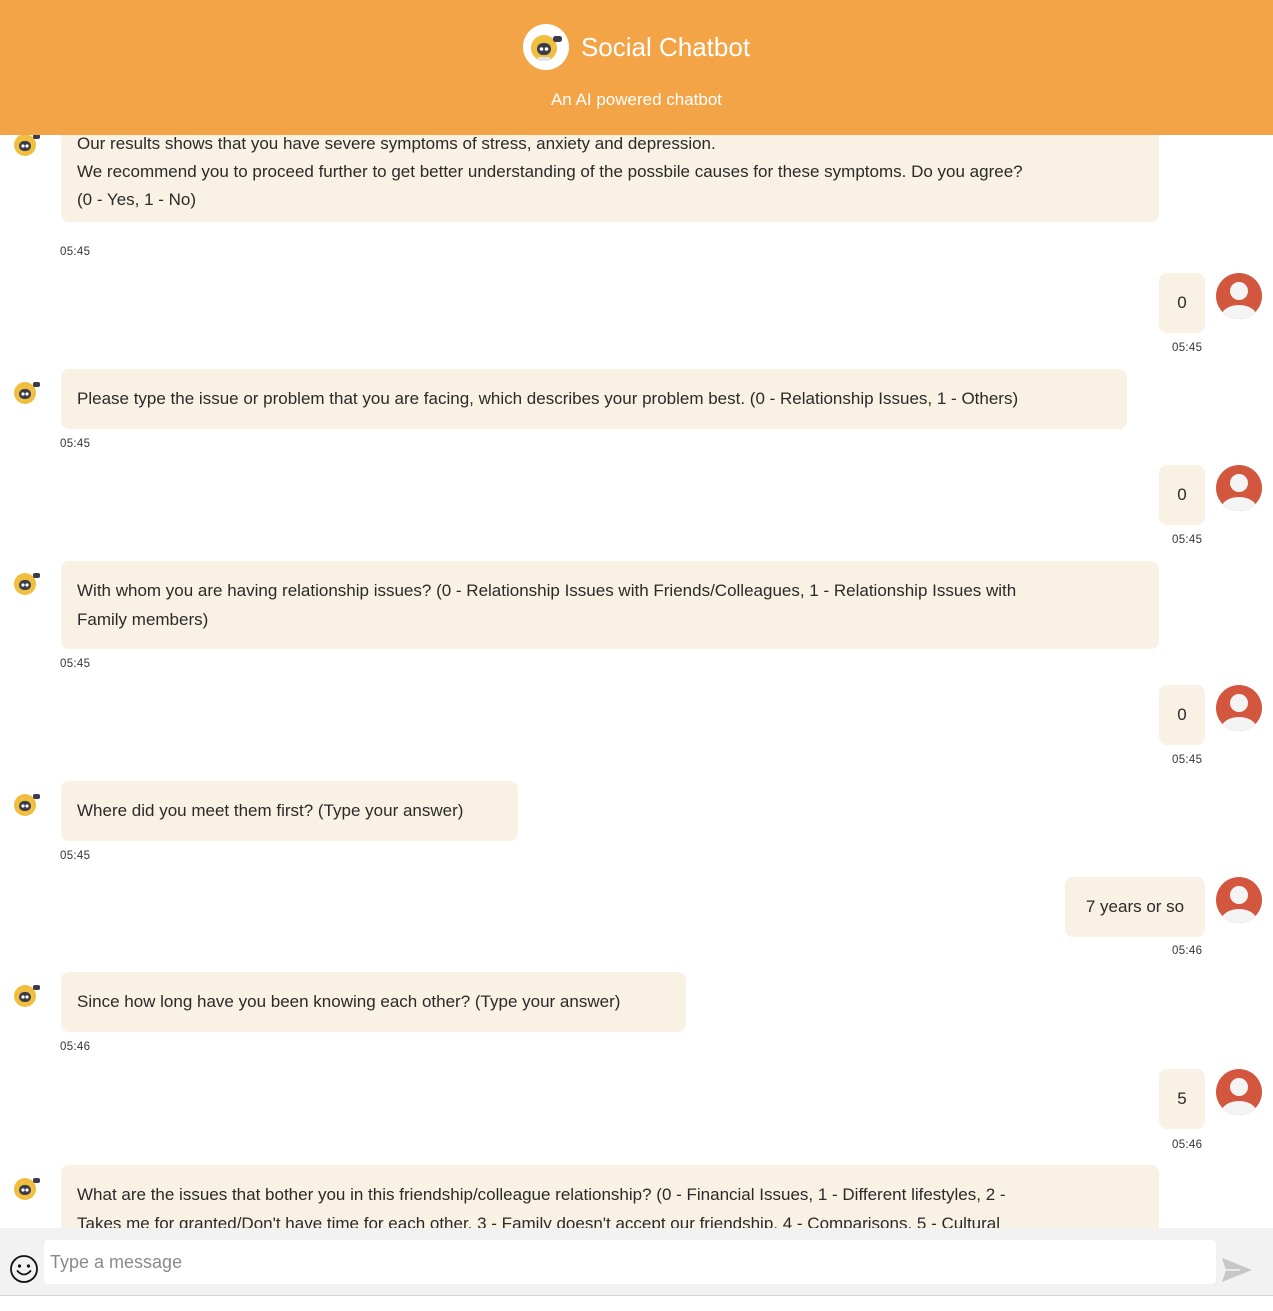  I want to click on message-input, so click(630, 1262).